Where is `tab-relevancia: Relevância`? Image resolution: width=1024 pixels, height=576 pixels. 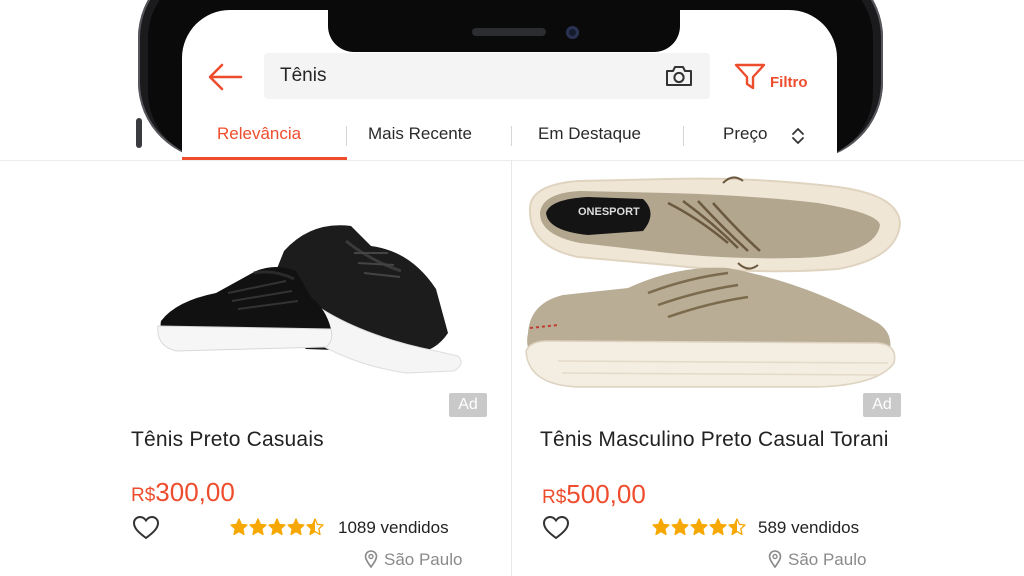
tab-relevancia: Relevância is located at coordinates (259, 134).